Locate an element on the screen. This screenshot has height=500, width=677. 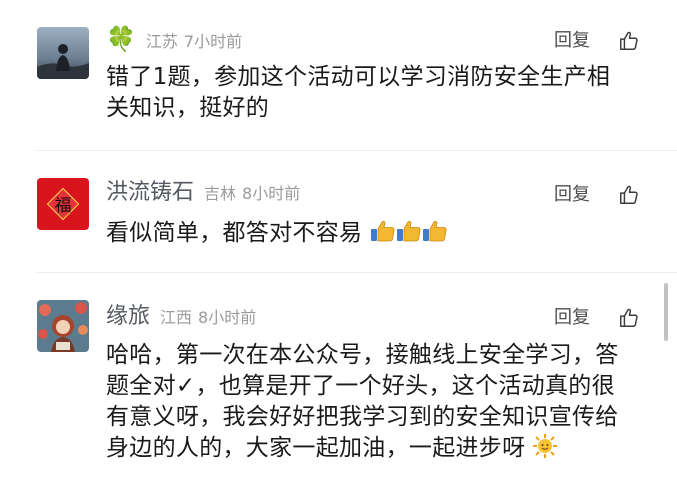
comment-text: 看似简单，都答对不容易 is located at coordinates (381, 235).